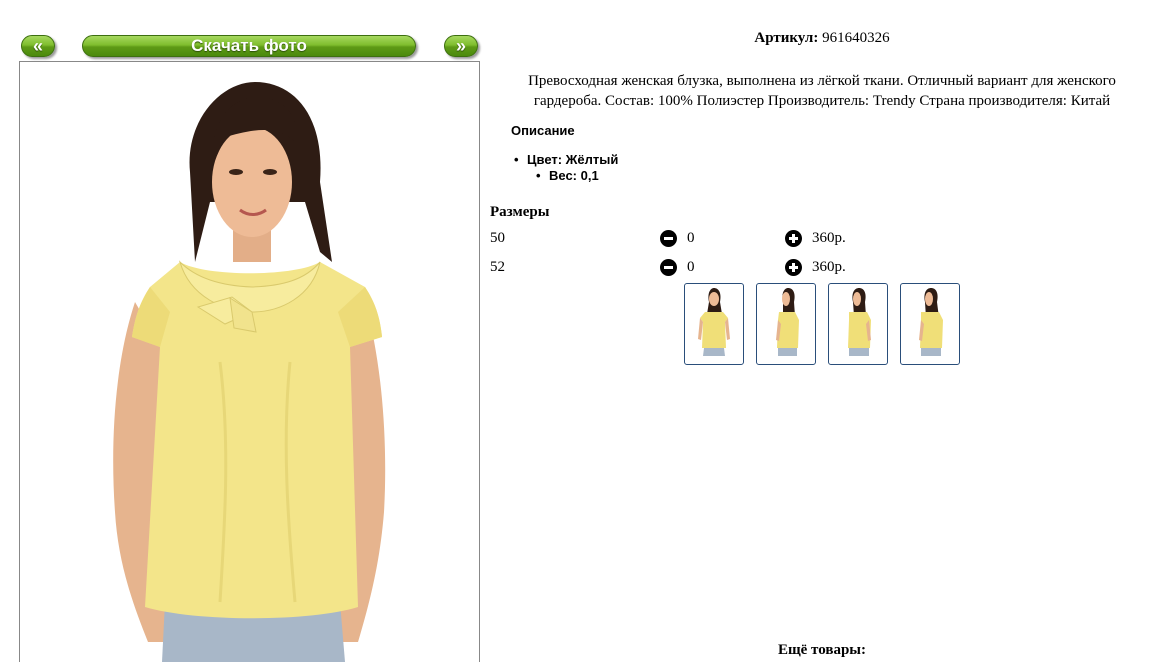 The height and width of the screenshot is (662, 1159). I want to click on more-products-heading: Ещё товары:, so click(822, 650).